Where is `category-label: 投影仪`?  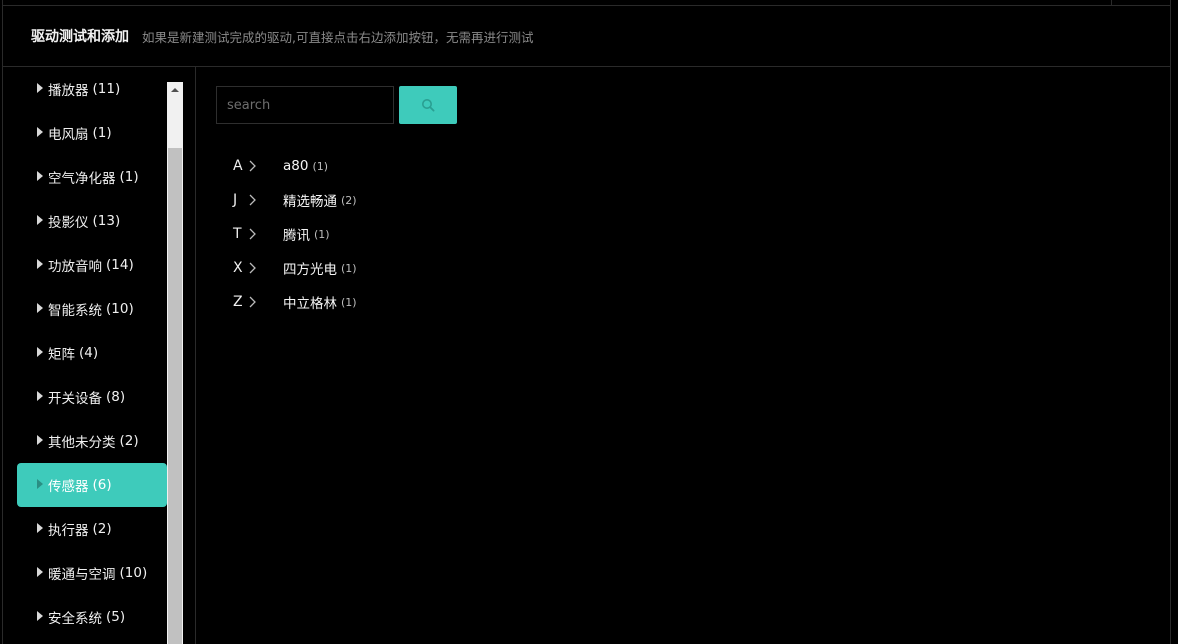 category-label: 投影仪 is located at coordinates (68, 223).